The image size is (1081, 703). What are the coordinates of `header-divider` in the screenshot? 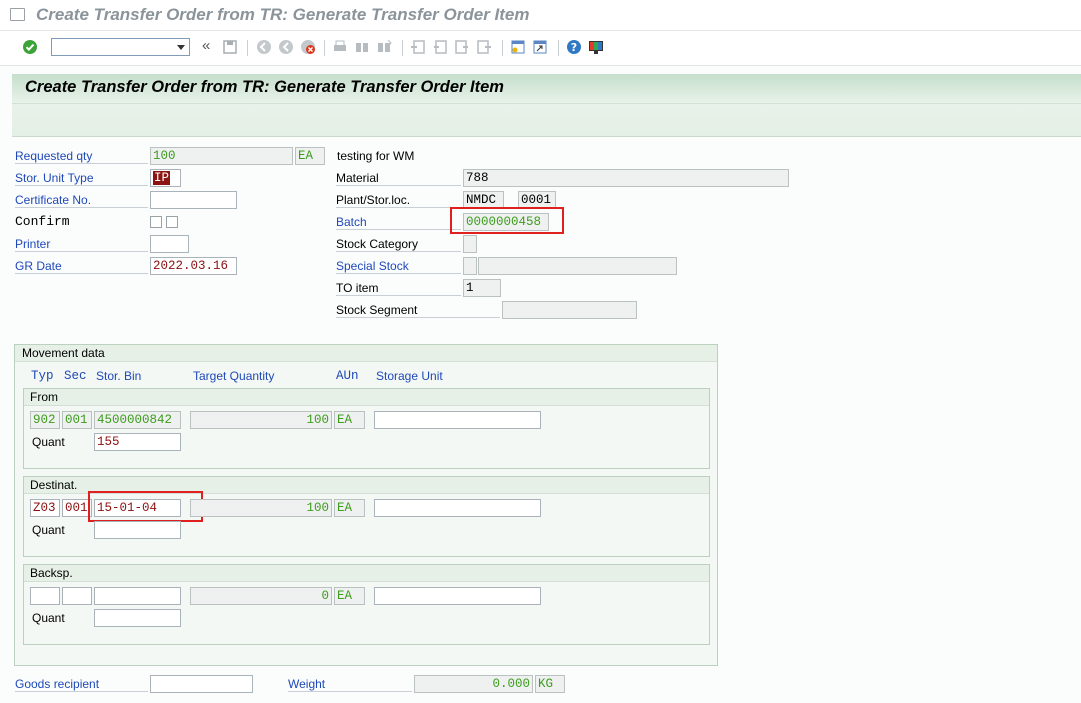 It's located at (546, 103).